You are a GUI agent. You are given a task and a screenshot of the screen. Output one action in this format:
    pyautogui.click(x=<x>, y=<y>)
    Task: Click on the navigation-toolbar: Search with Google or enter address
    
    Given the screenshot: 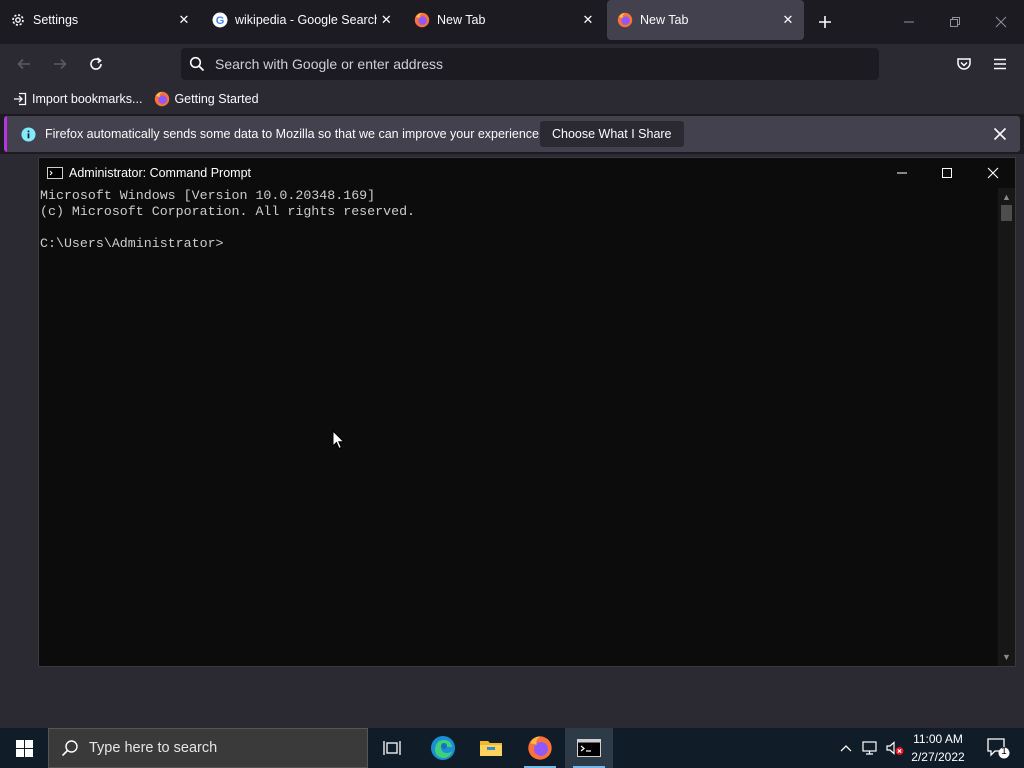 What is the action you would take?
    pyautogui.click(x=512, y=64)
    